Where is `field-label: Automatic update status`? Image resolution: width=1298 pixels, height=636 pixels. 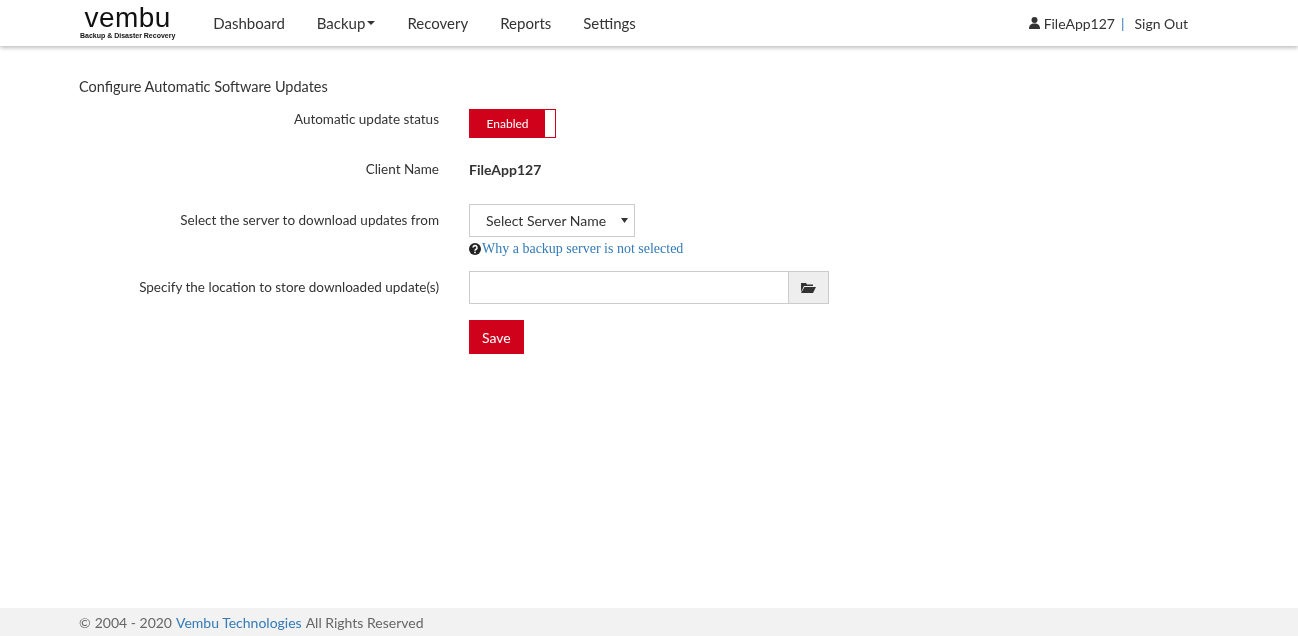 field-label: Automatic update status is located at coordinates (365, 118).